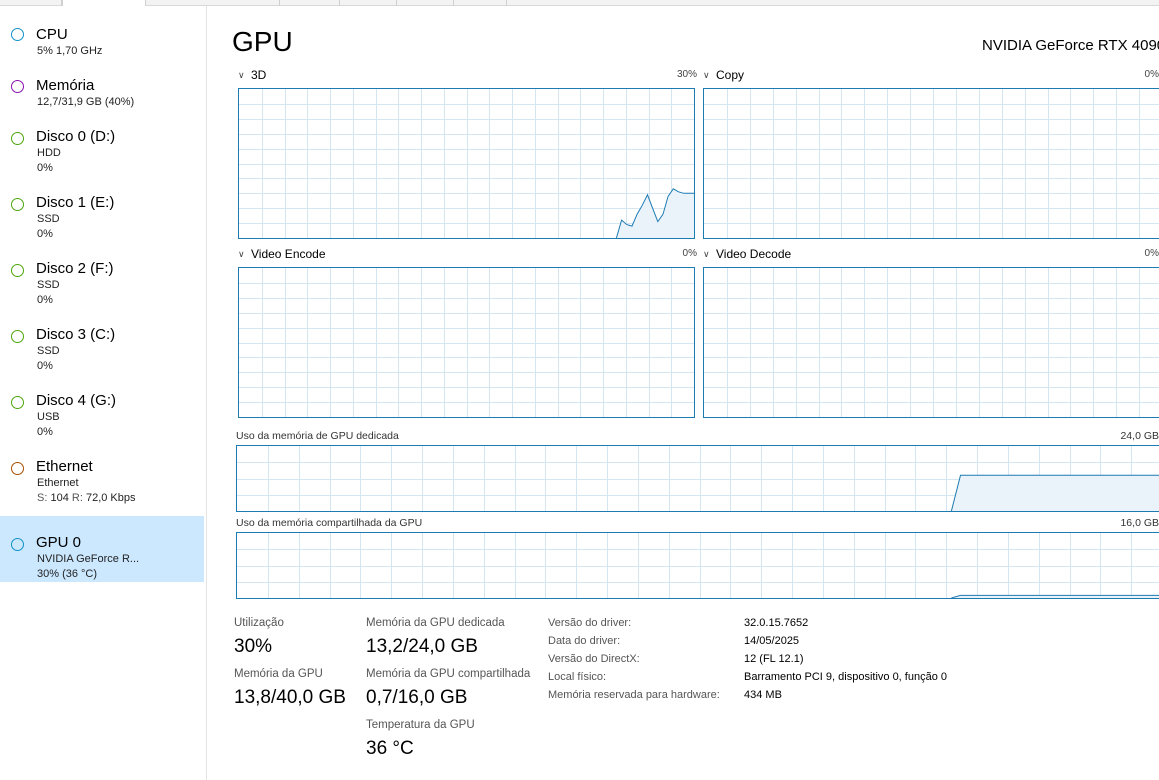 This screenshot has height=780, width=1159. I want to click on graph-copy-header: ∨ Copy, so click(723, 75).